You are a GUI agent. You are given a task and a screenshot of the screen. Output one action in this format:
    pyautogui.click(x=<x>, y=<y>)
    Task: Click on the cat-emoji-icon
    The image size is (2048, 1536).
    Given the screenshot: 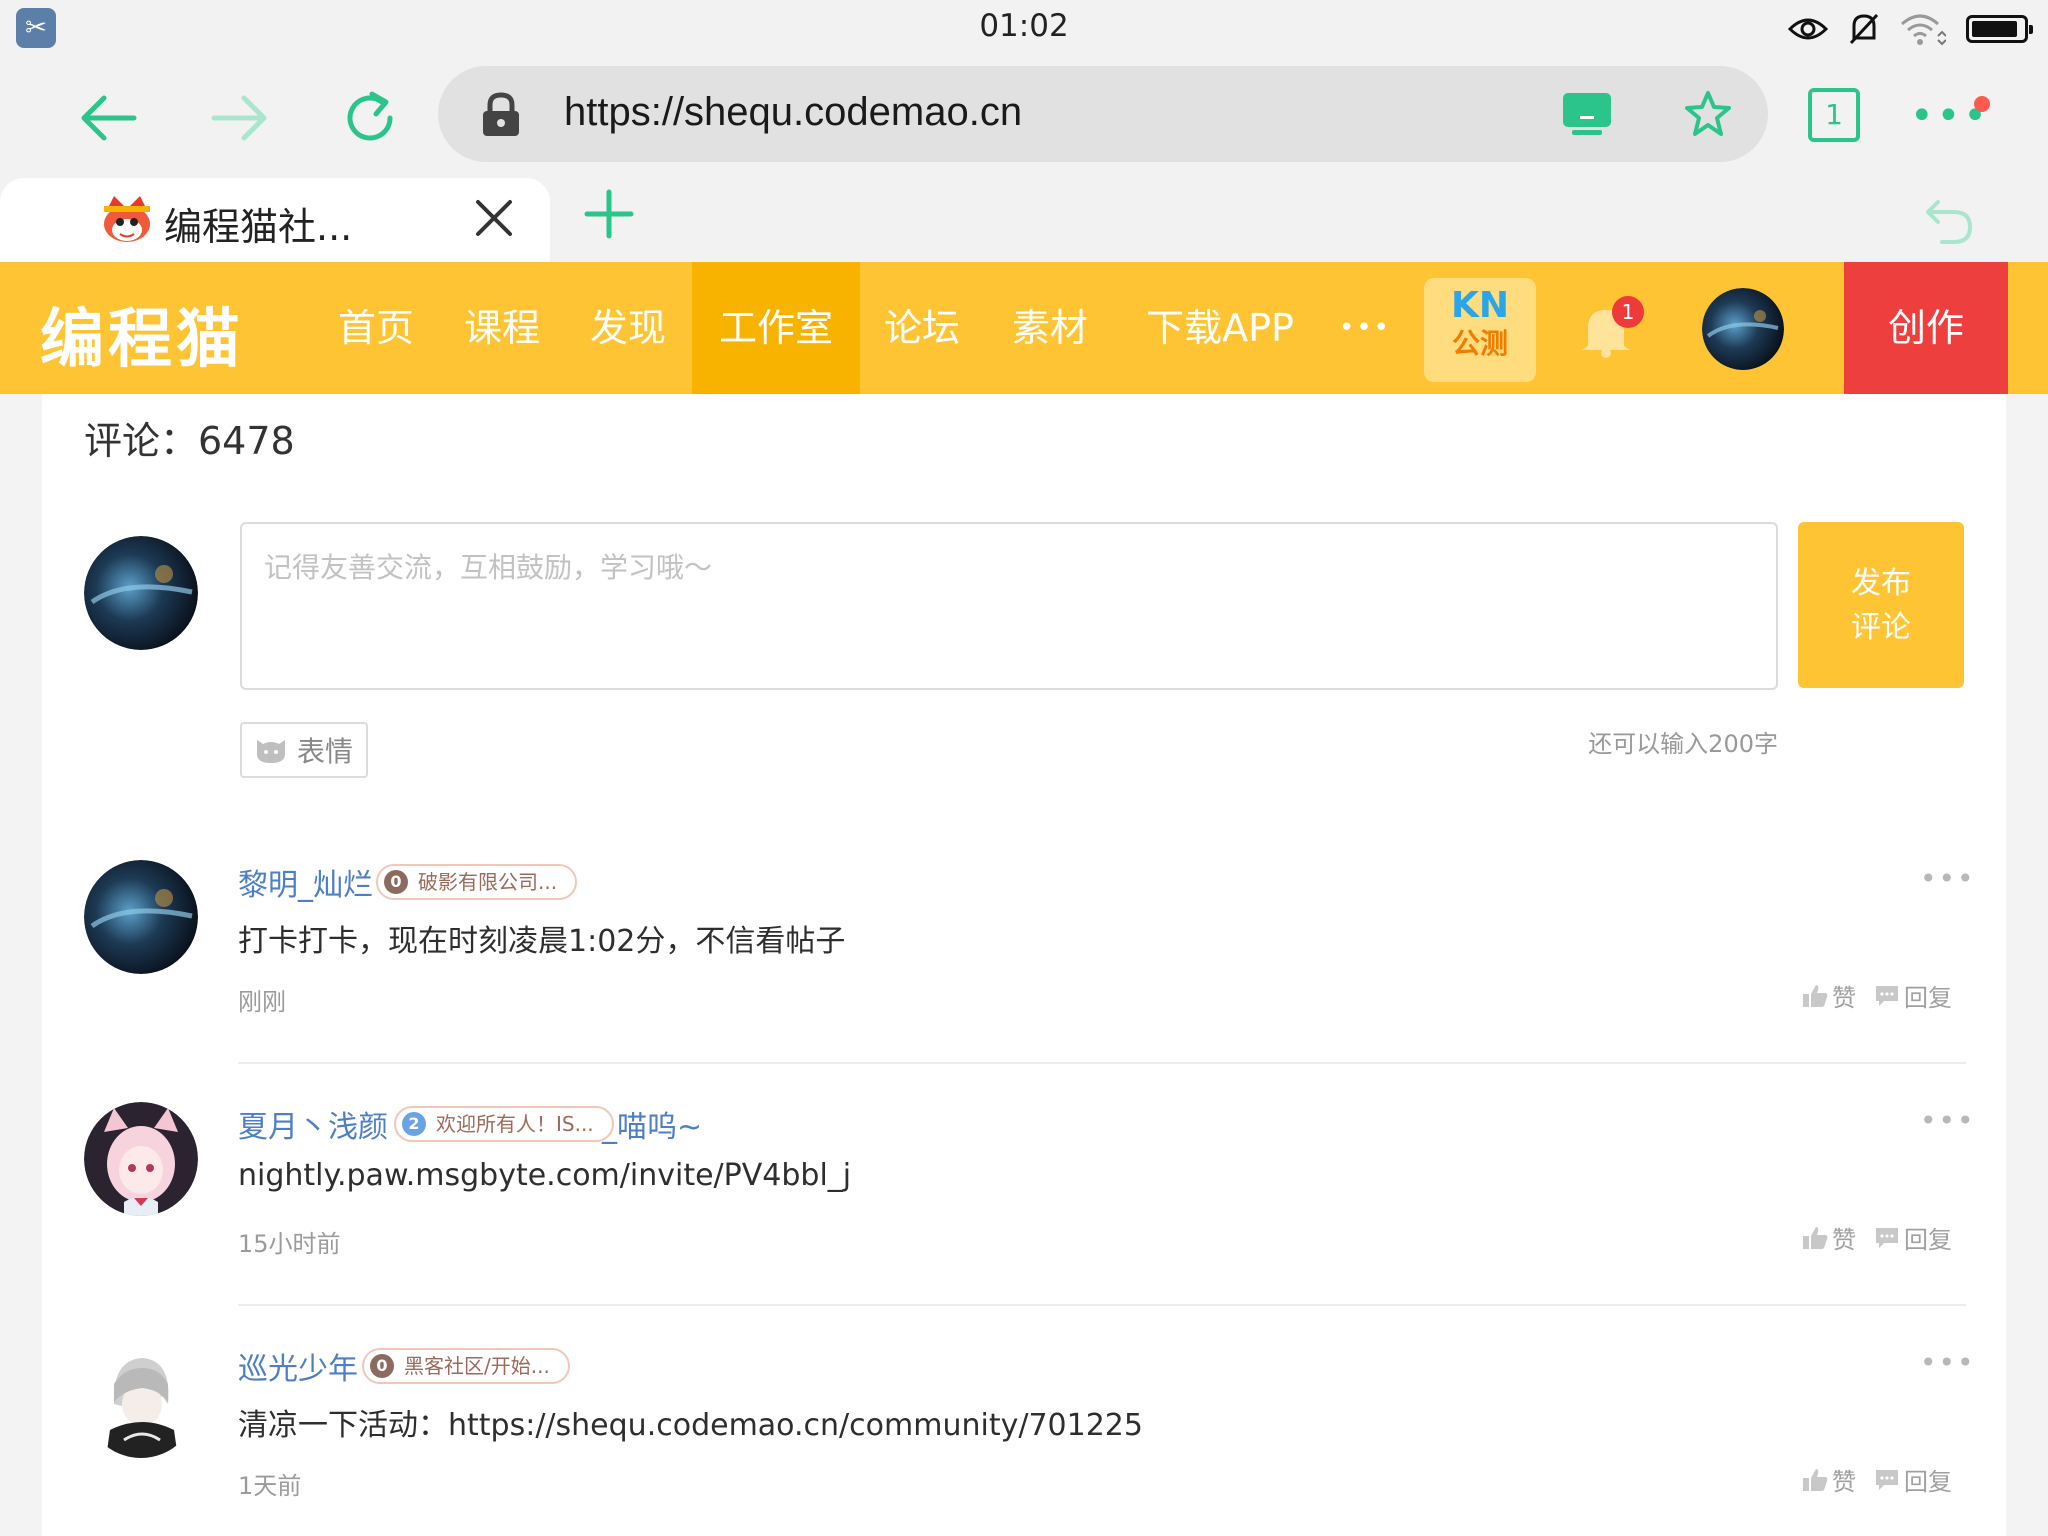 What is the action you would take?
    pyautogui.click(x=270, y=751)
    